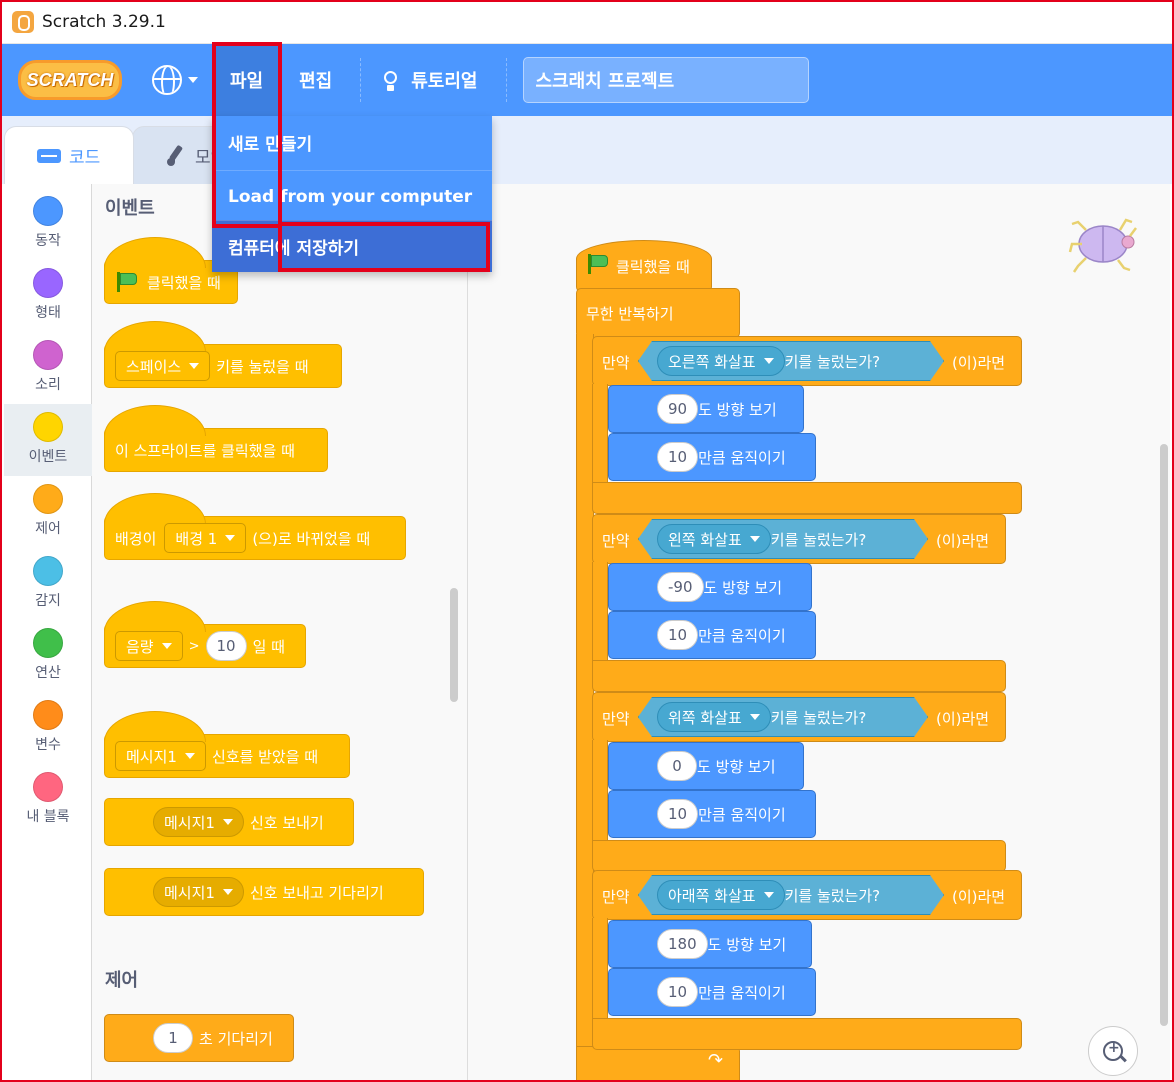 This screenshot has width=1174, height=1082. I want to click on block-label: 키를 눌렀을 때, so click(262, 366).